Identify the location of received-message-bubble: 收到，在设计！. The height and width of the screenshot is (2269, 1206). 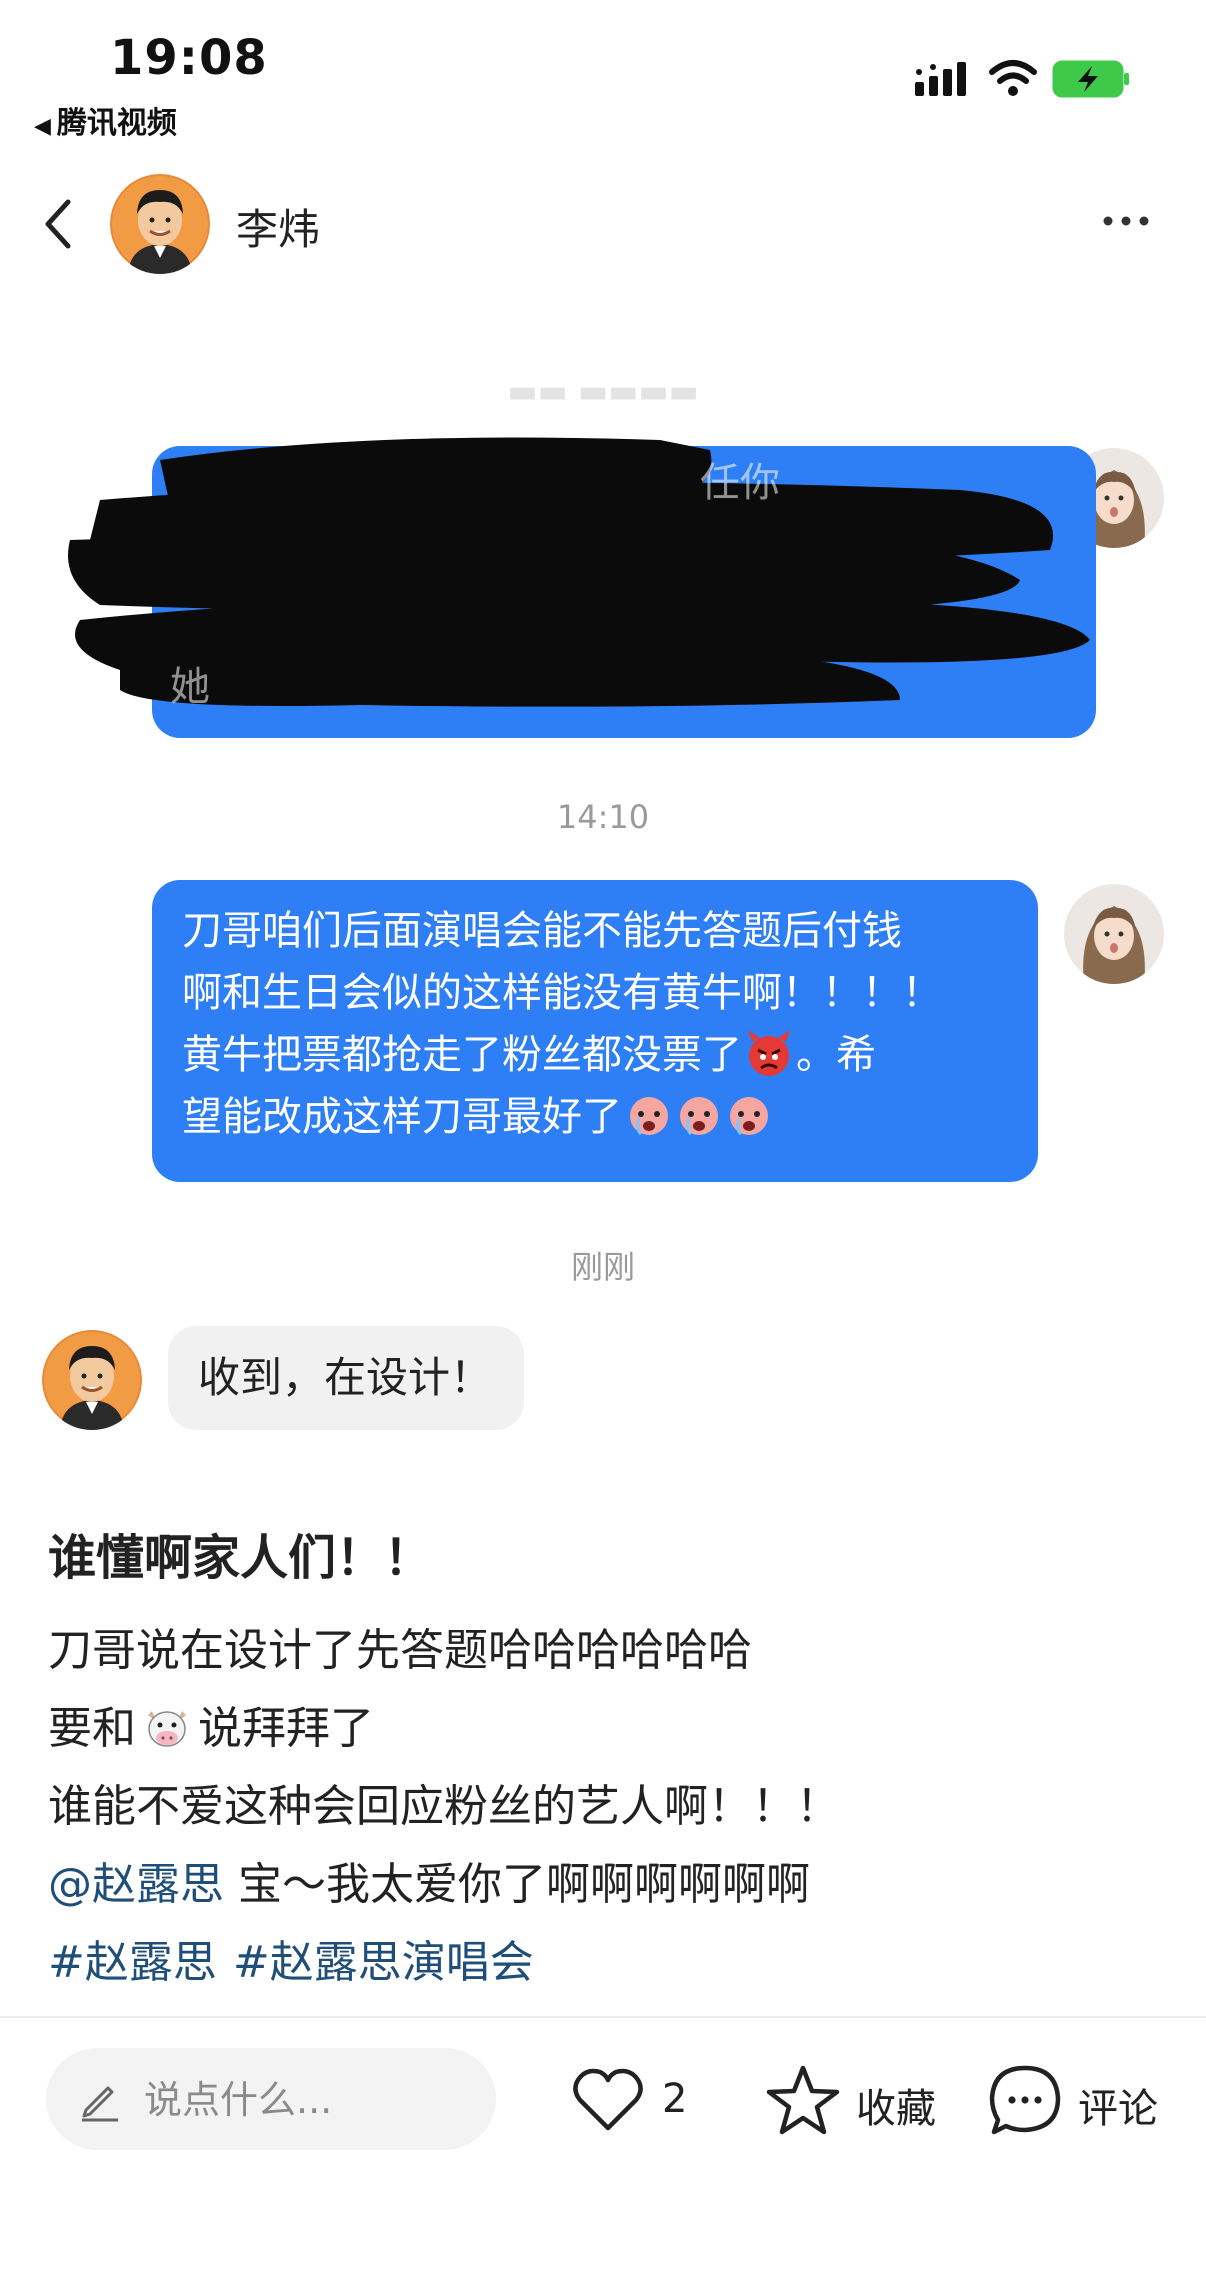
(346, 1378).